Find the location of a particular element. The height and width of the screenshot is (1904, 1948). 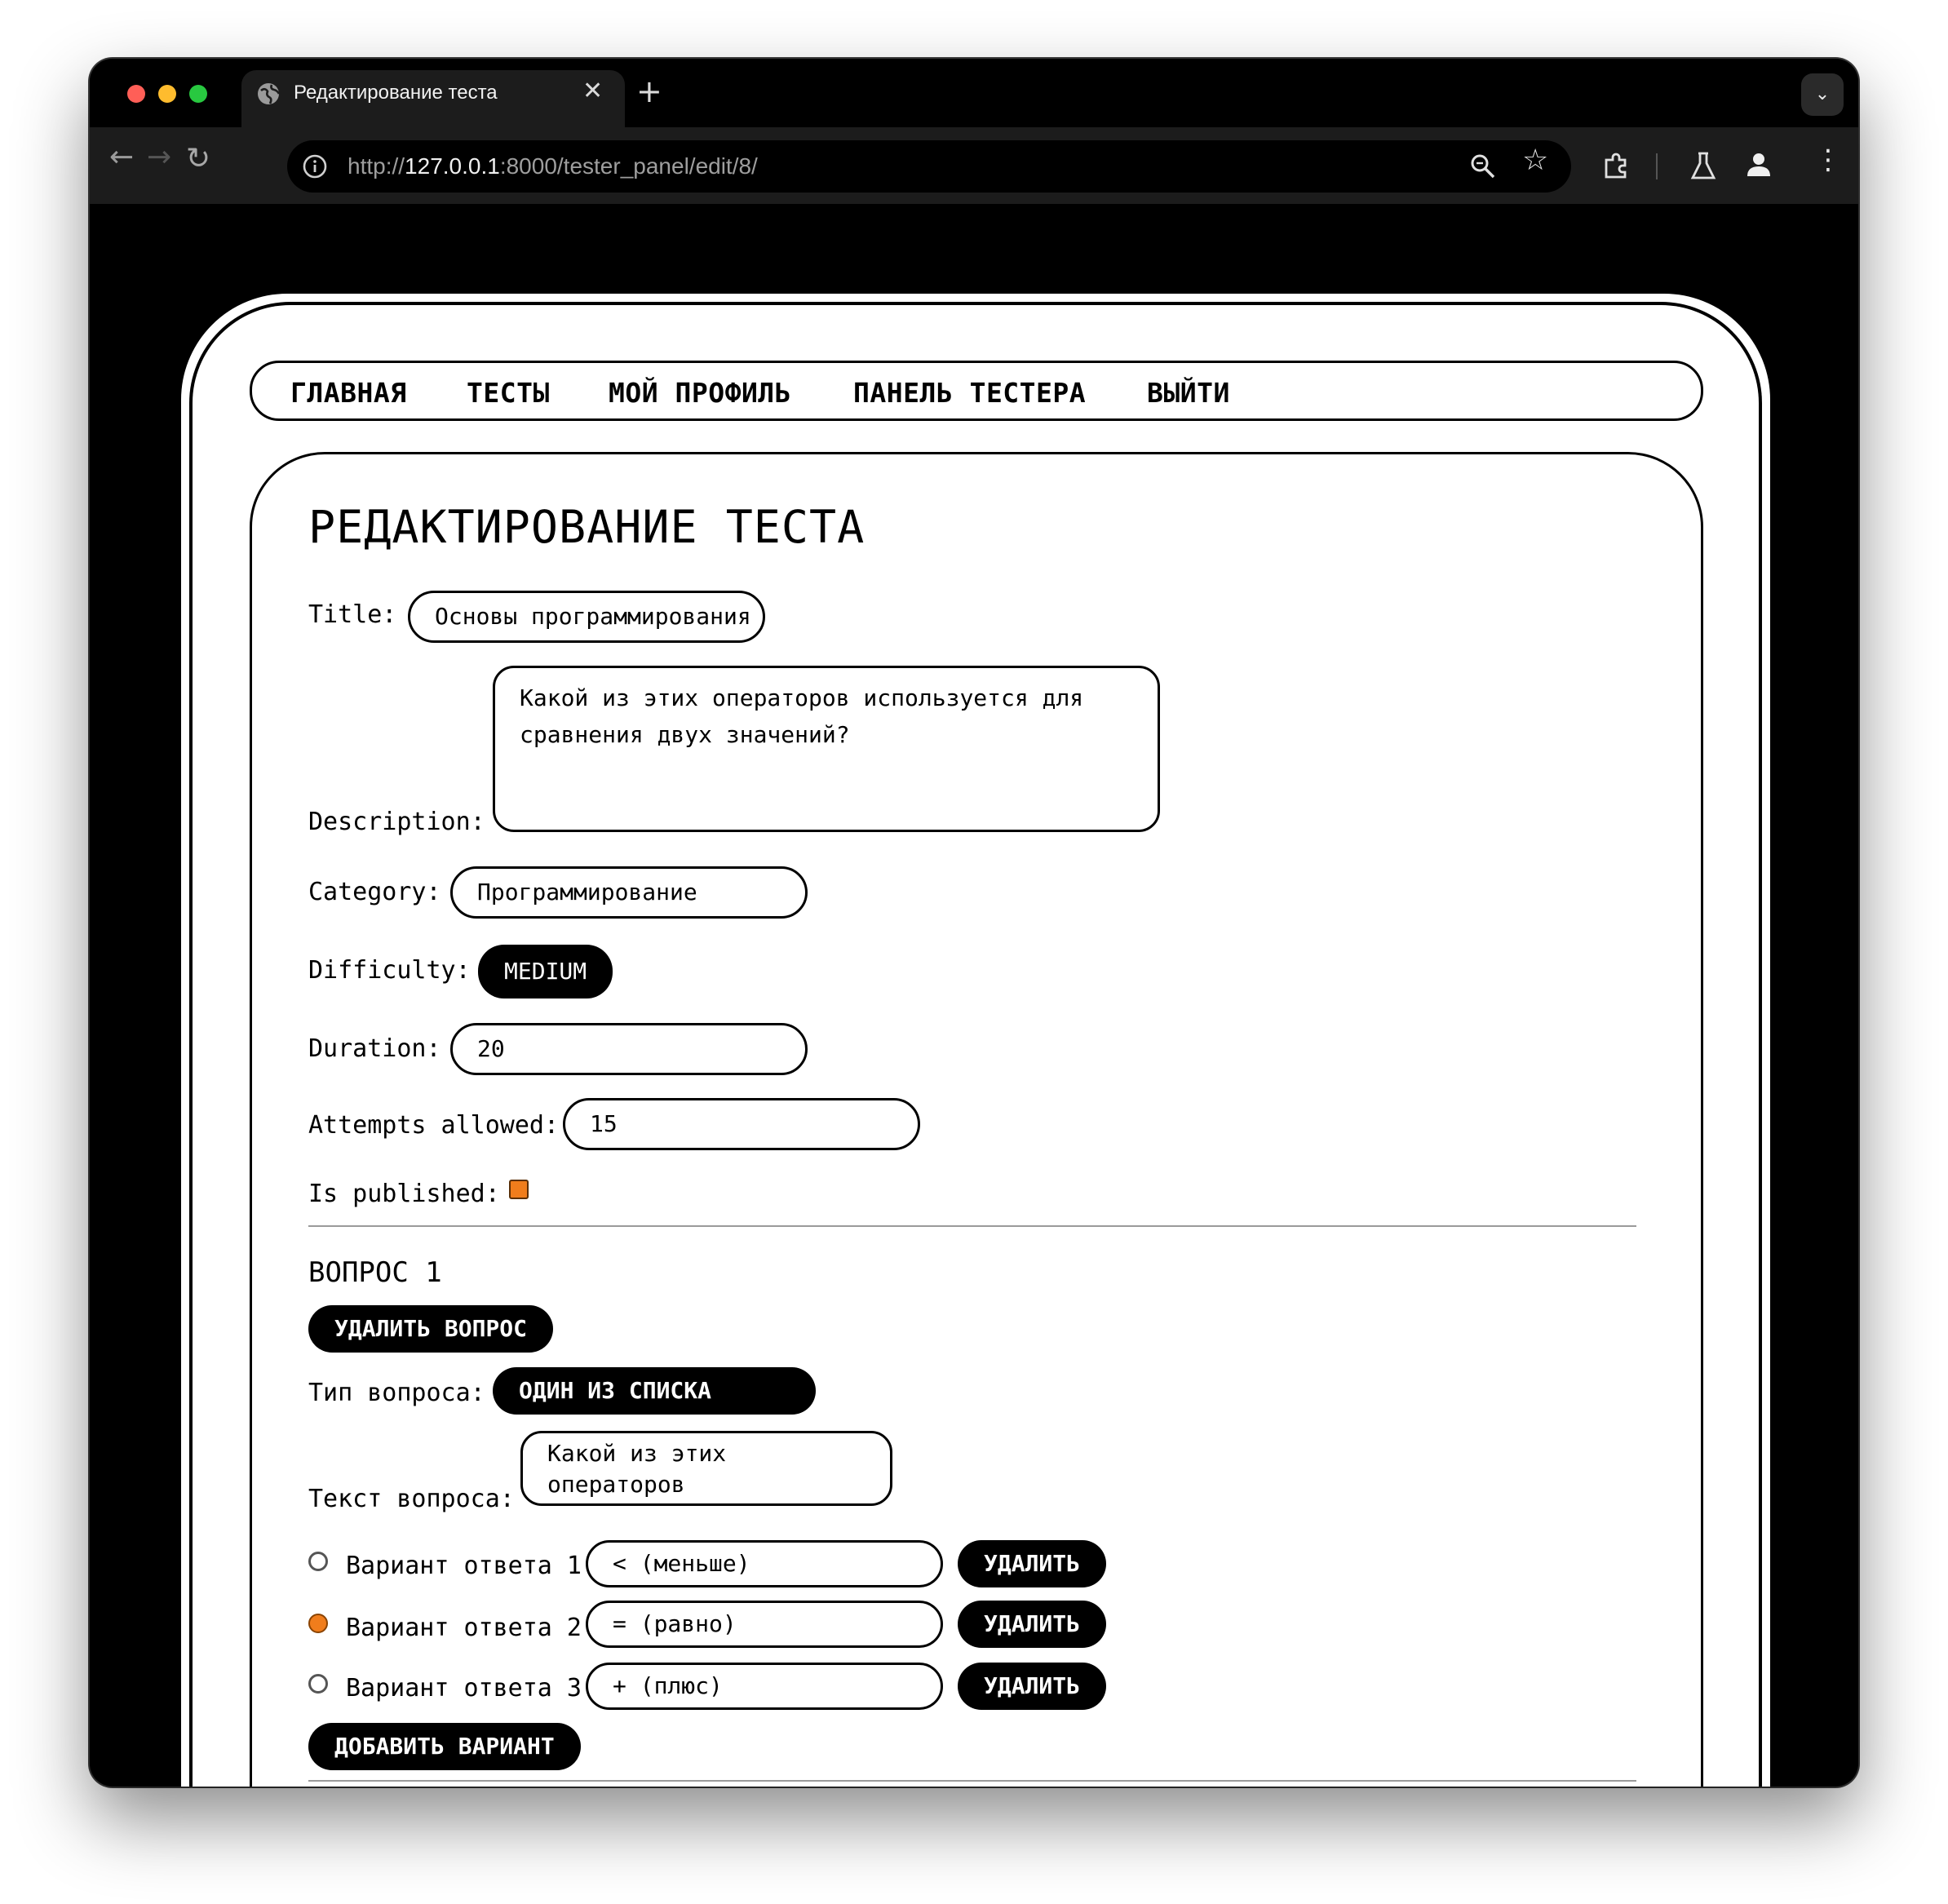

forward-arrow-icon: → is located at coordinates (159, 157).